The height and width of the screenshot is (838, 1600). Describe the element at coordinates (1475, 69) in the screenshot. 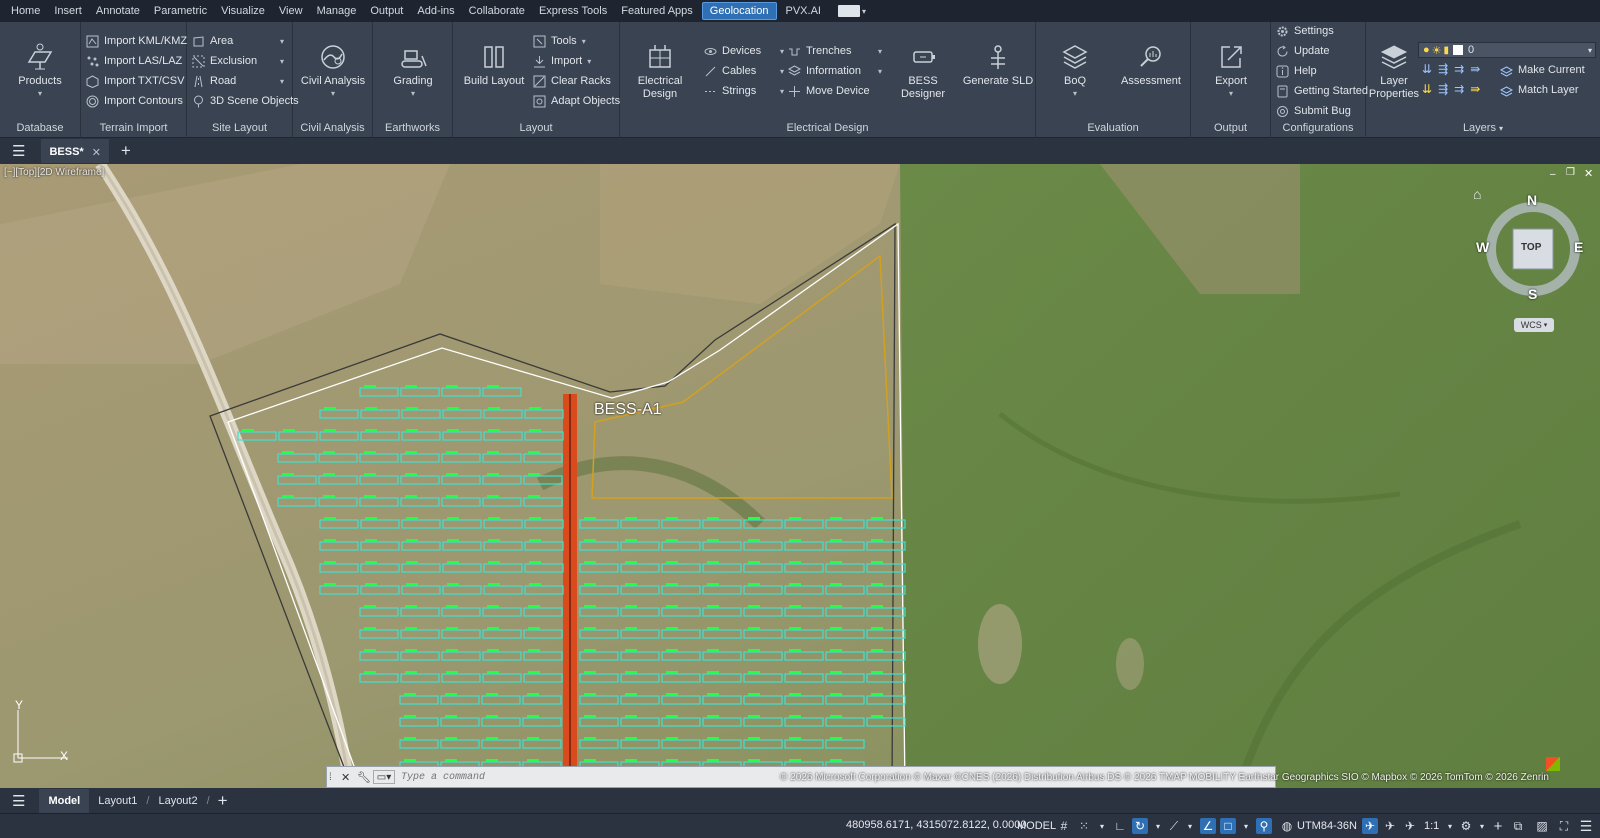

I see `layer-lock-icon: ⇛` at that location.